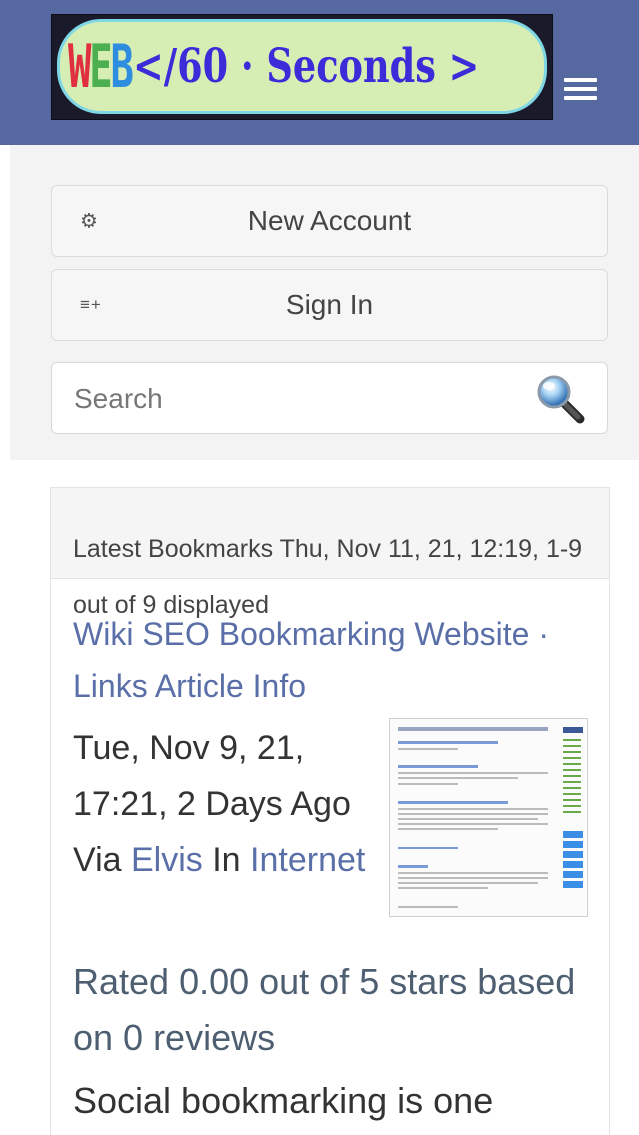 Image resolution: width=639 pixels, height=1135 pixels. I want to click on sign-in-button: ≡+ Sign In, so click(329, 305).